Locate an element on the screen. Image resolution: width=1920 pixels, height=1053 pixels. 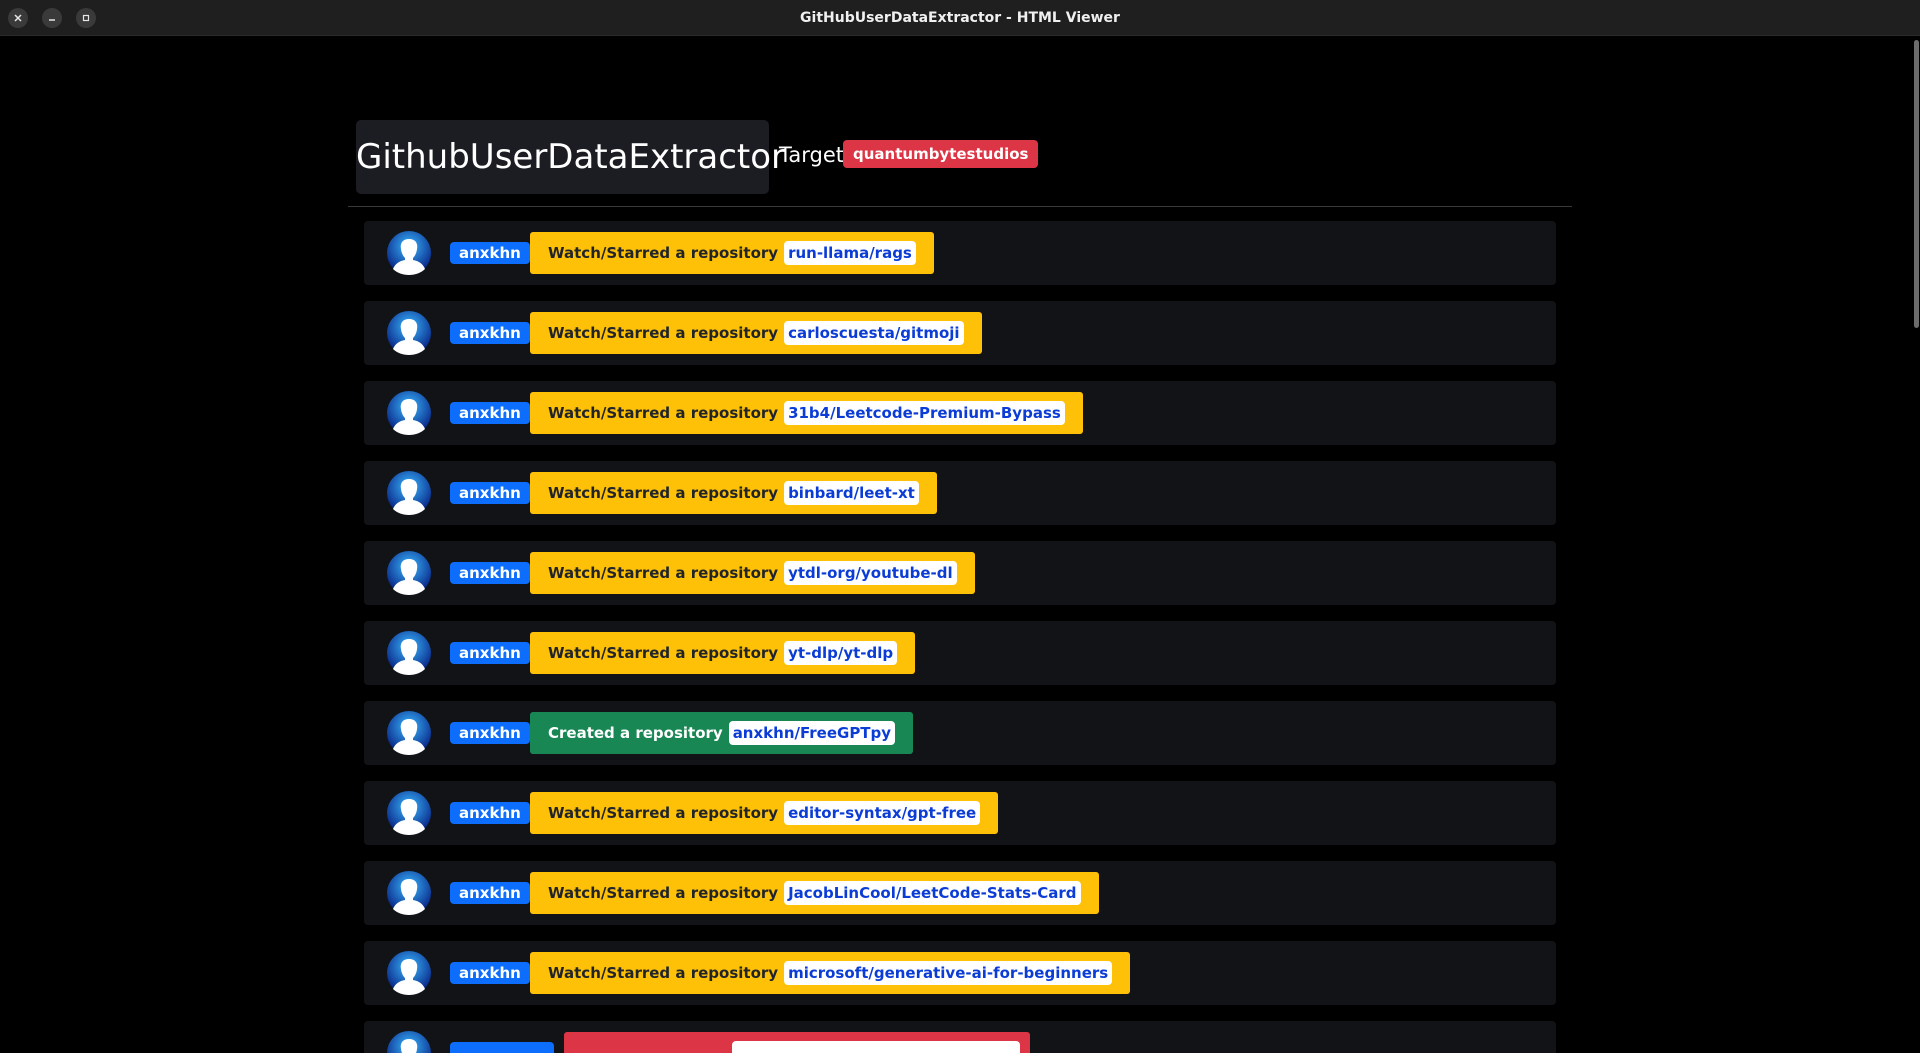
window-title: GitHubUserDataExtractor - HTML Viewer is located at coordinates (960, 18).